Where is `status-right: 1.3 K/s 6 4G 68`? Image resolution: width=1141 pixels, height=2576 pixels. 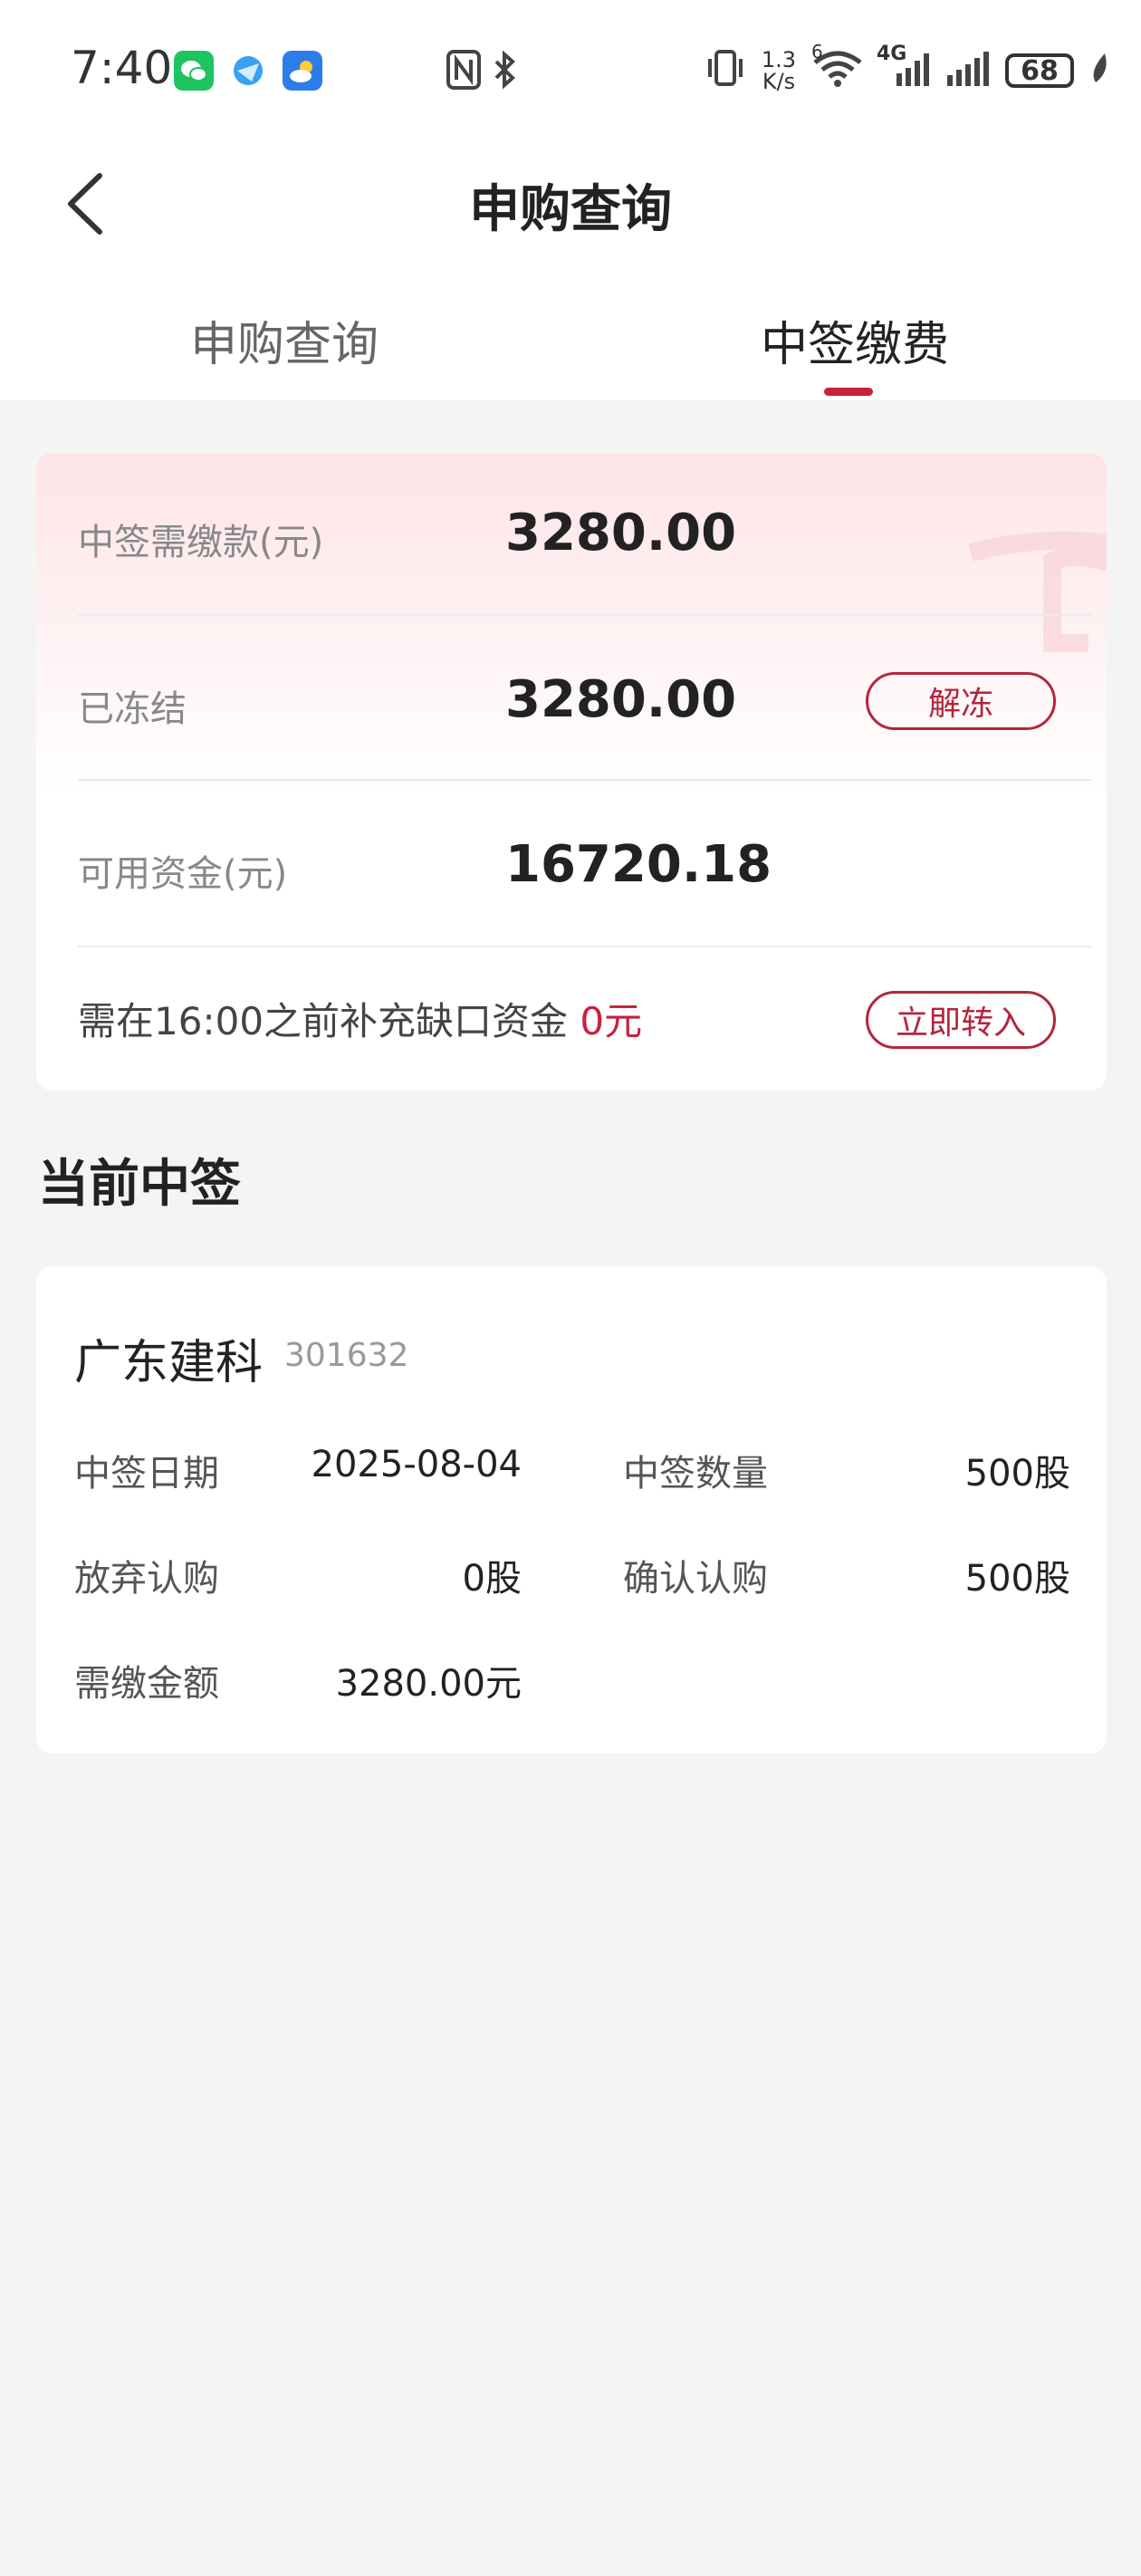
status-right: 1.3 K/s 6 4G 68 is located at coordinates (907, 68).